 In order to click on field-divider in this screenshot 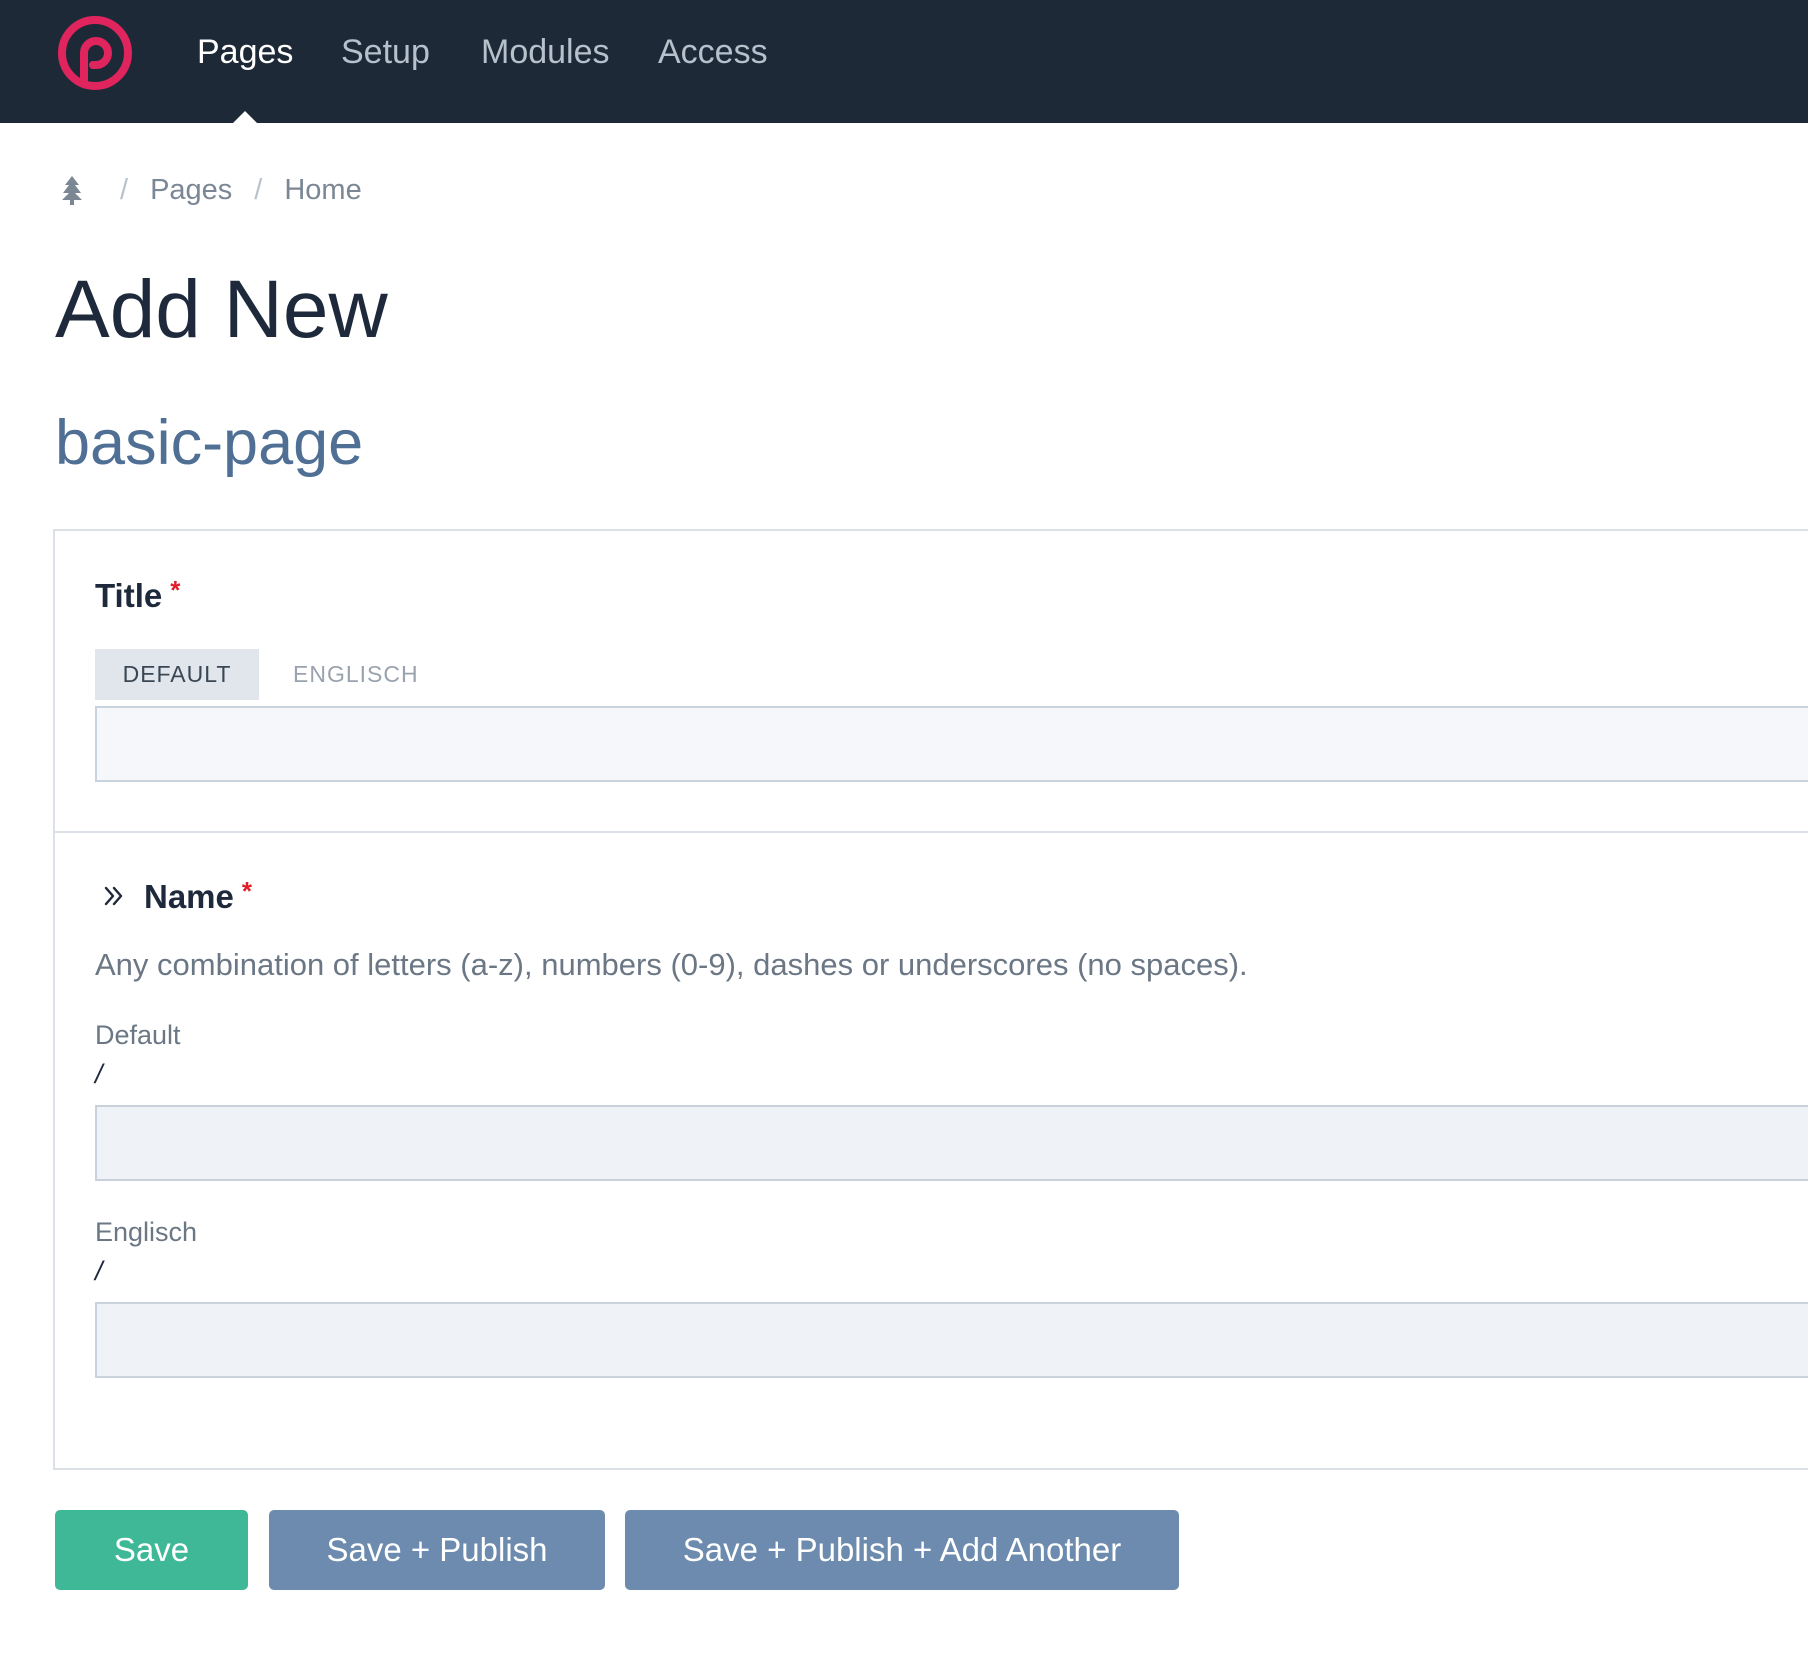, I will do `click(931, 832)`.